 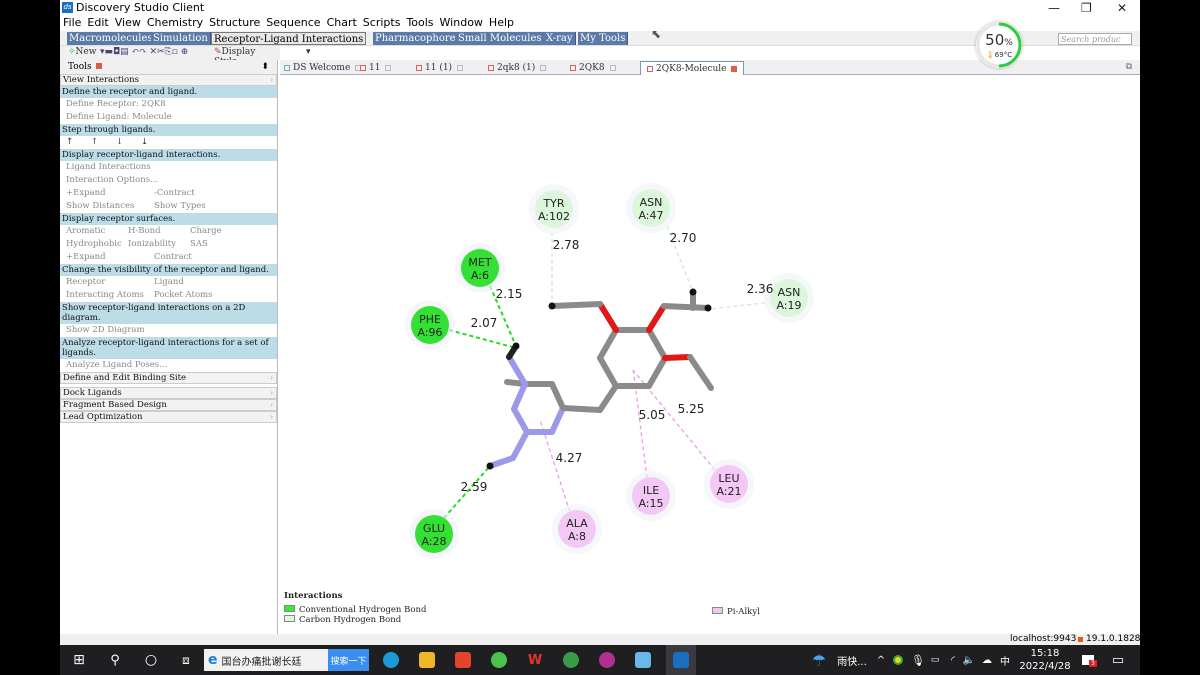 I want to click on task-link: Charge, so click(x=221, y=231).